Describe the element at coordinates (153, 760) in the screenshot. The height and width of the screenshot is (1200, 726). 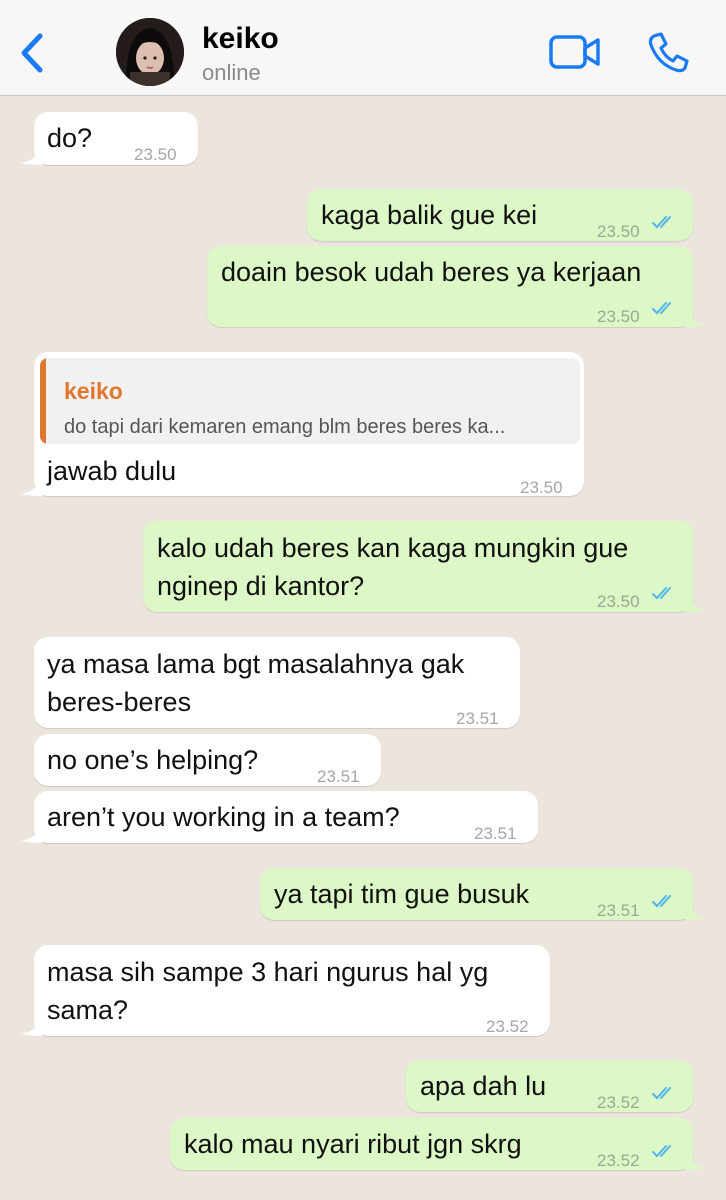
I see `message-text: no one’s helping?` at that location.